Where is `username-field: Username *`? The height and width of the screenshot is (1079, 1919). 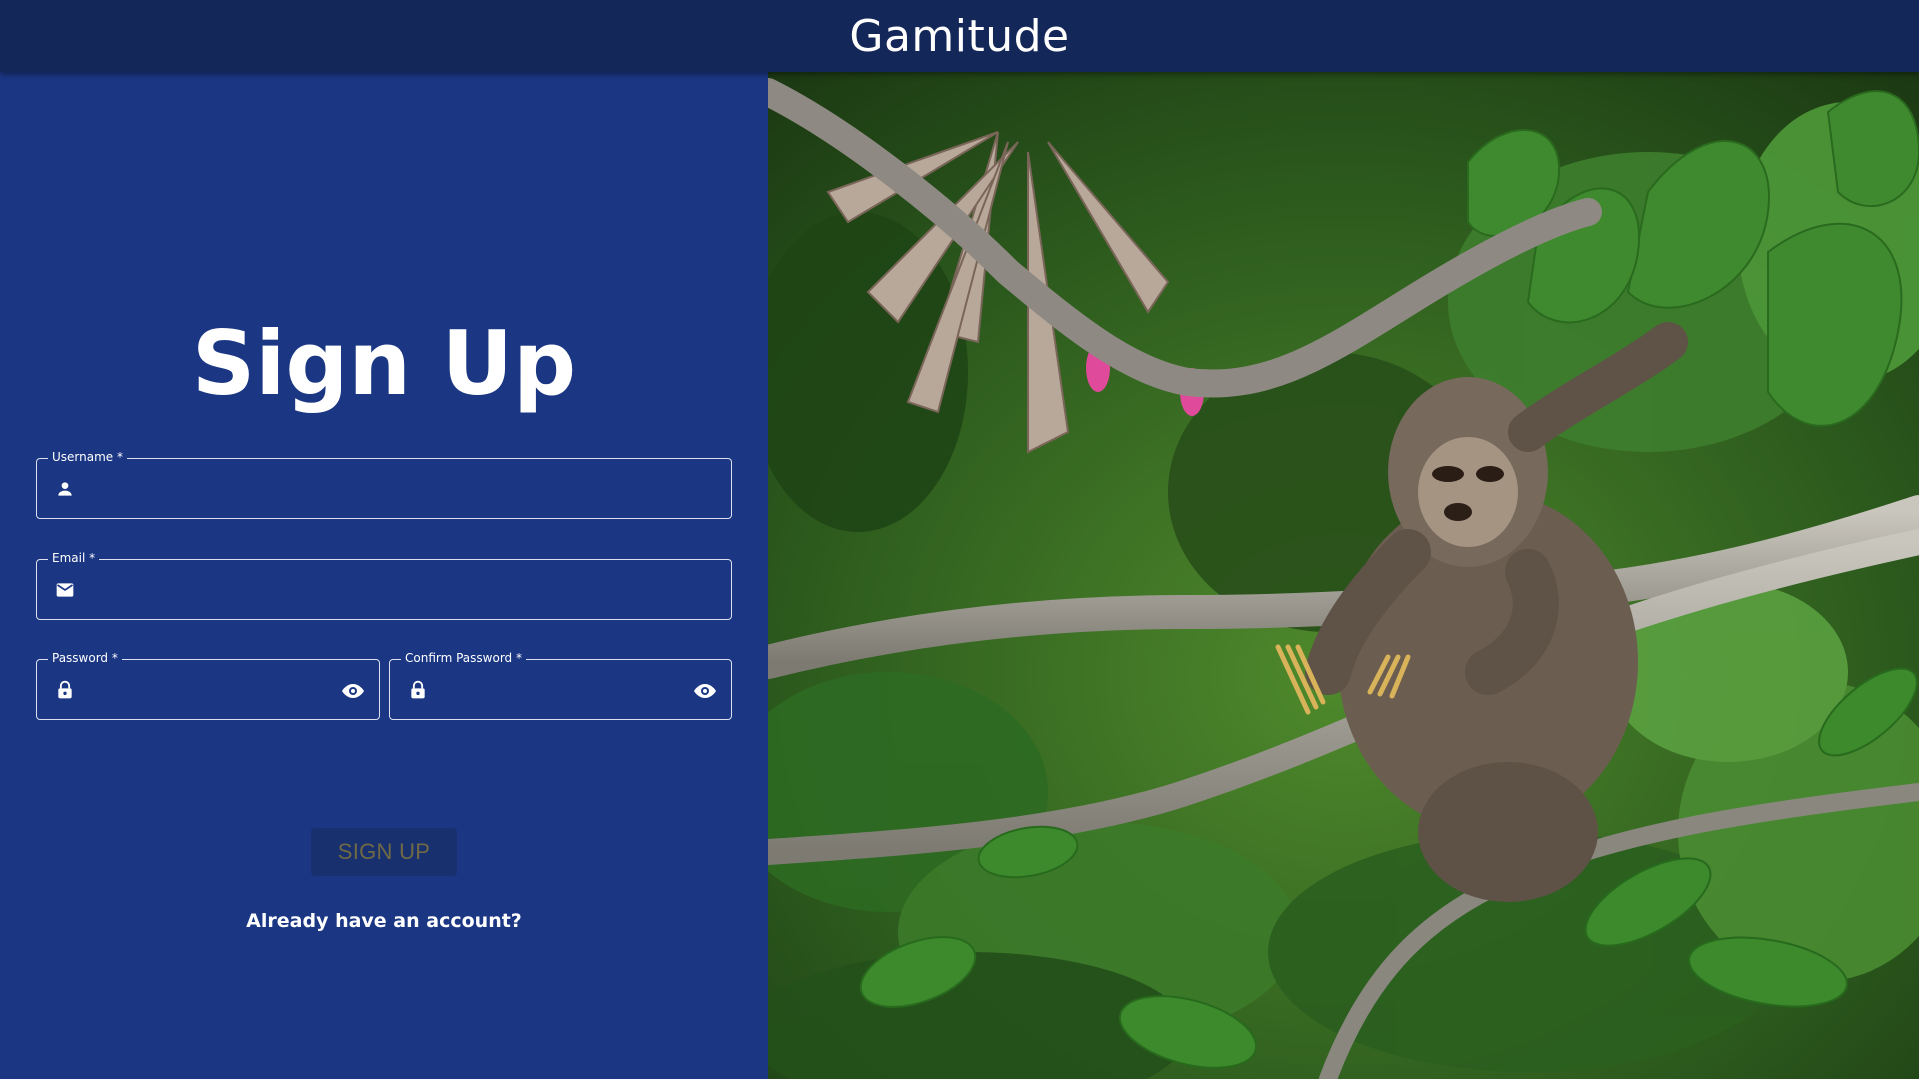 username-field: Username * is located at coordinates (384, 483).